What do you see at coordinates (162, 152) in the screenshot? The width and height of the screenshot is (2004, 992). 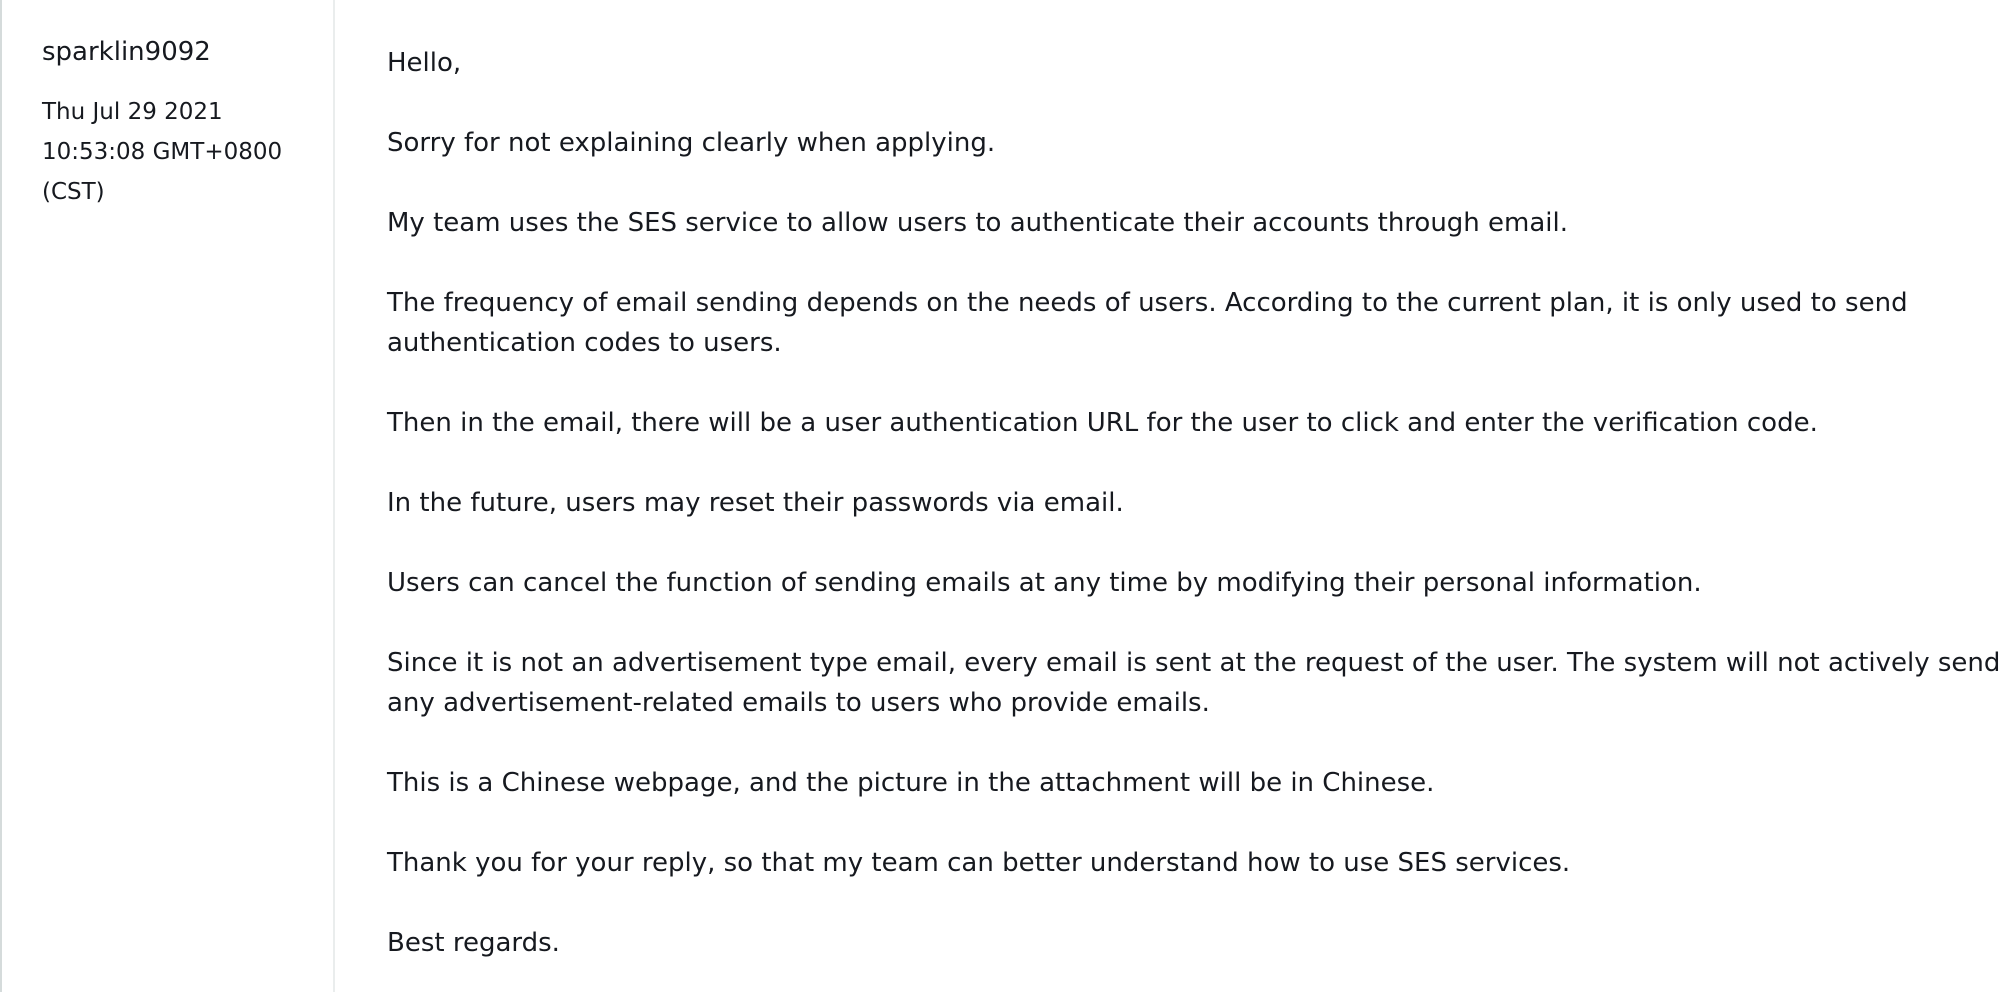 I see `timestamp-time: 10:53:08 GMT+0800` at bounding box center [162, 152].